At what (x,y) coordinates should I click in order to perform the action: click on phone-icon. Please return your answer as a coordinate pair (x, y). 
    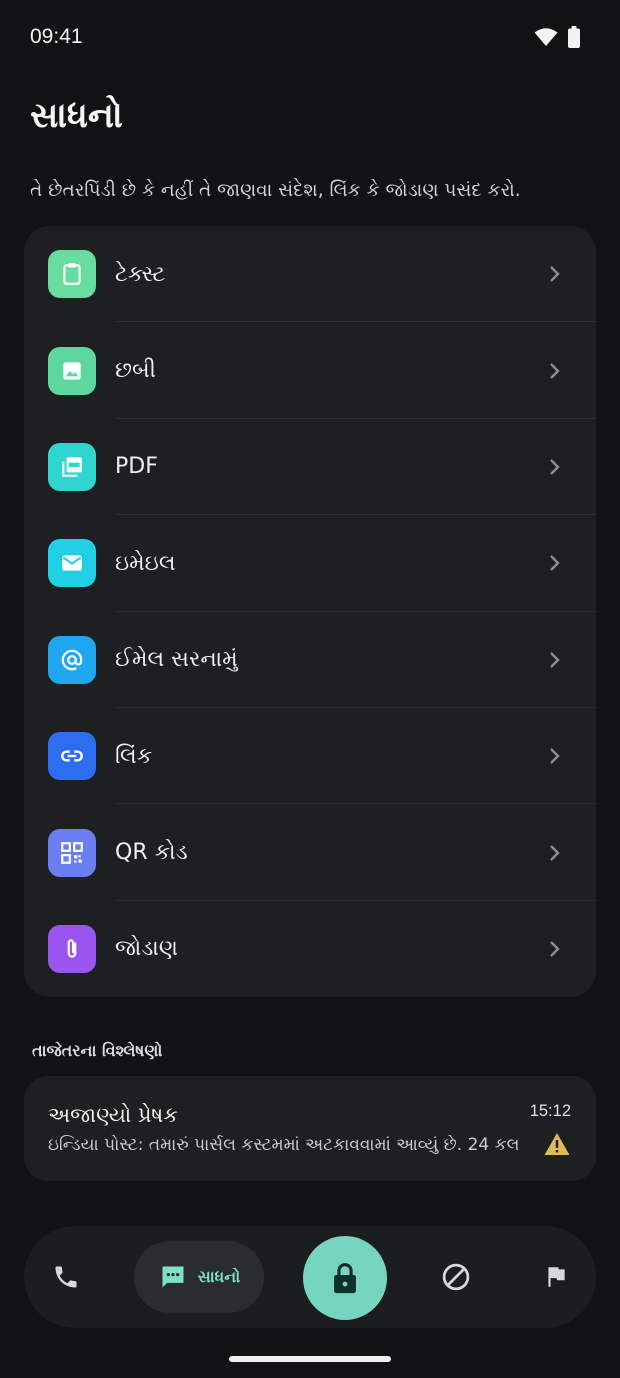
    Looking at the image, I should click on (66, 1277).